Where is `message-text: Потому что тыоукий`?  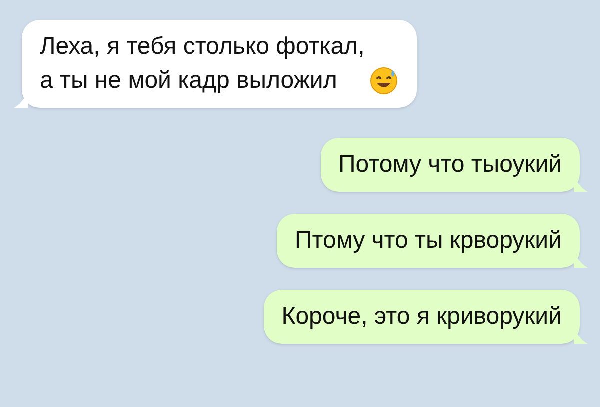 message-text: Потому что тыоукий is located at coordinates (450, 165).